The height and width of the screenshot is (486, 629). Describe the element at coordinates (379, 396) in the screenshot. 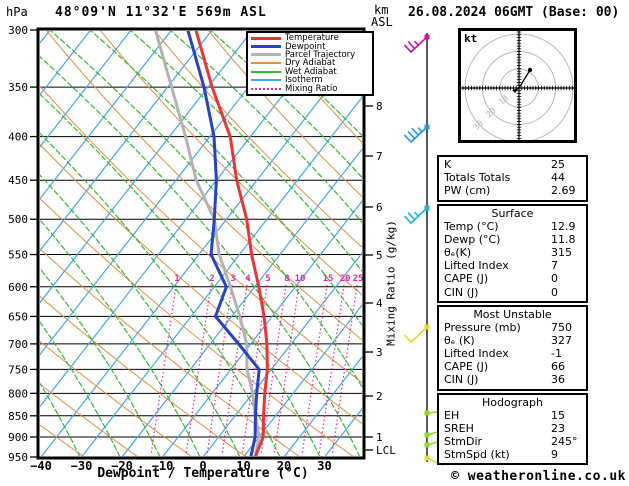

I see `km-tick-label: 2` at that location.